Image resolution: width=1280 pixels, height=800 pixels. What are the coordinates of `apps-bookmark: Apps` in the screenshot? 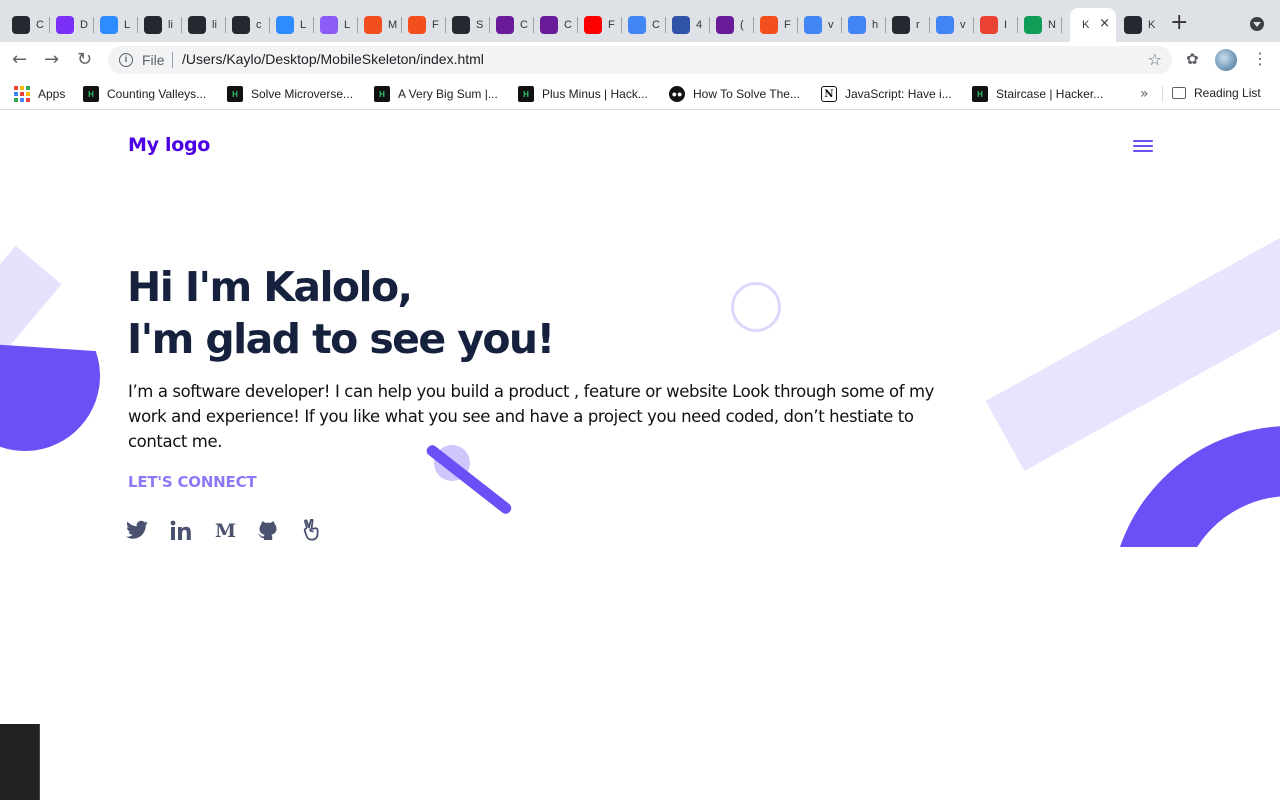 It's located at (39, 94).